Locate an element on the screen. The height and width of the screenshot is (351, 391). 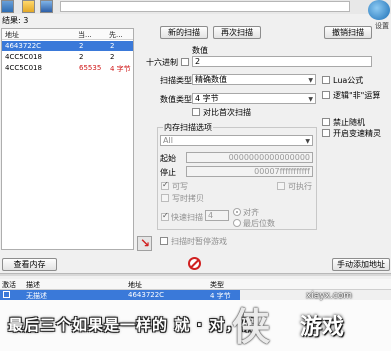
pause-game-label: 扫描时暂停游戏 is located at coordinates (199, 241).